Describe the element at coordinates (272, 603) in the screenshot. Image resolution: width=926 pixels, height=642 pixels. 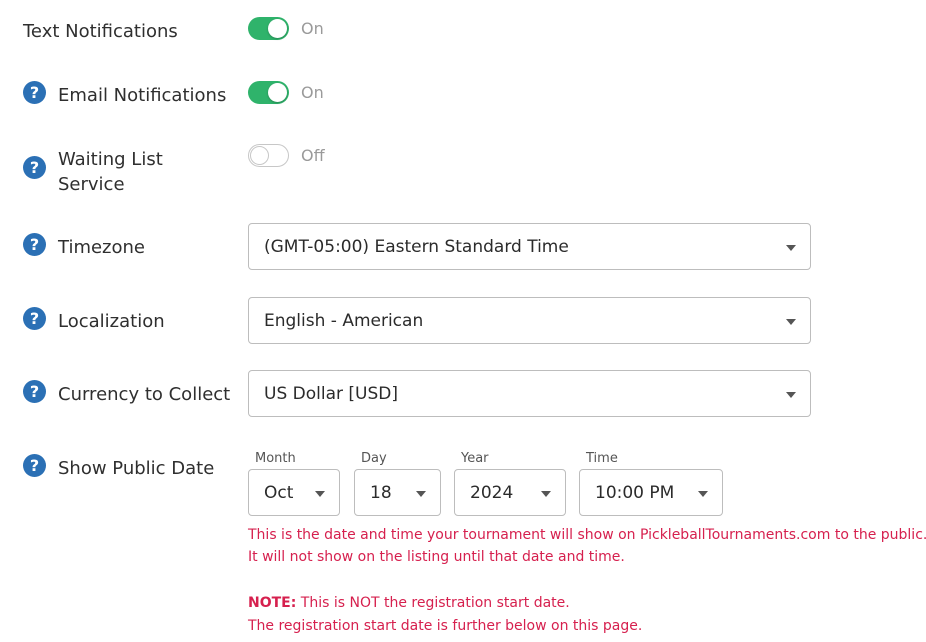
I see `note-prefix: NOTE:` at that location.